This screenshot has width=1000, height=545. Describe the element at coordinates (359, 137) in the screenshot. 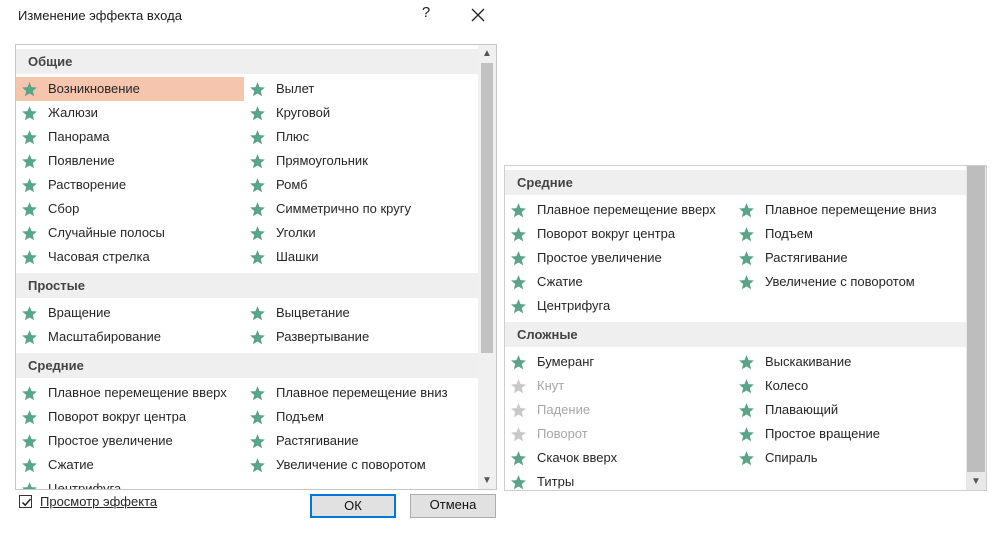

I see `effect-item: Плюс` at that location.